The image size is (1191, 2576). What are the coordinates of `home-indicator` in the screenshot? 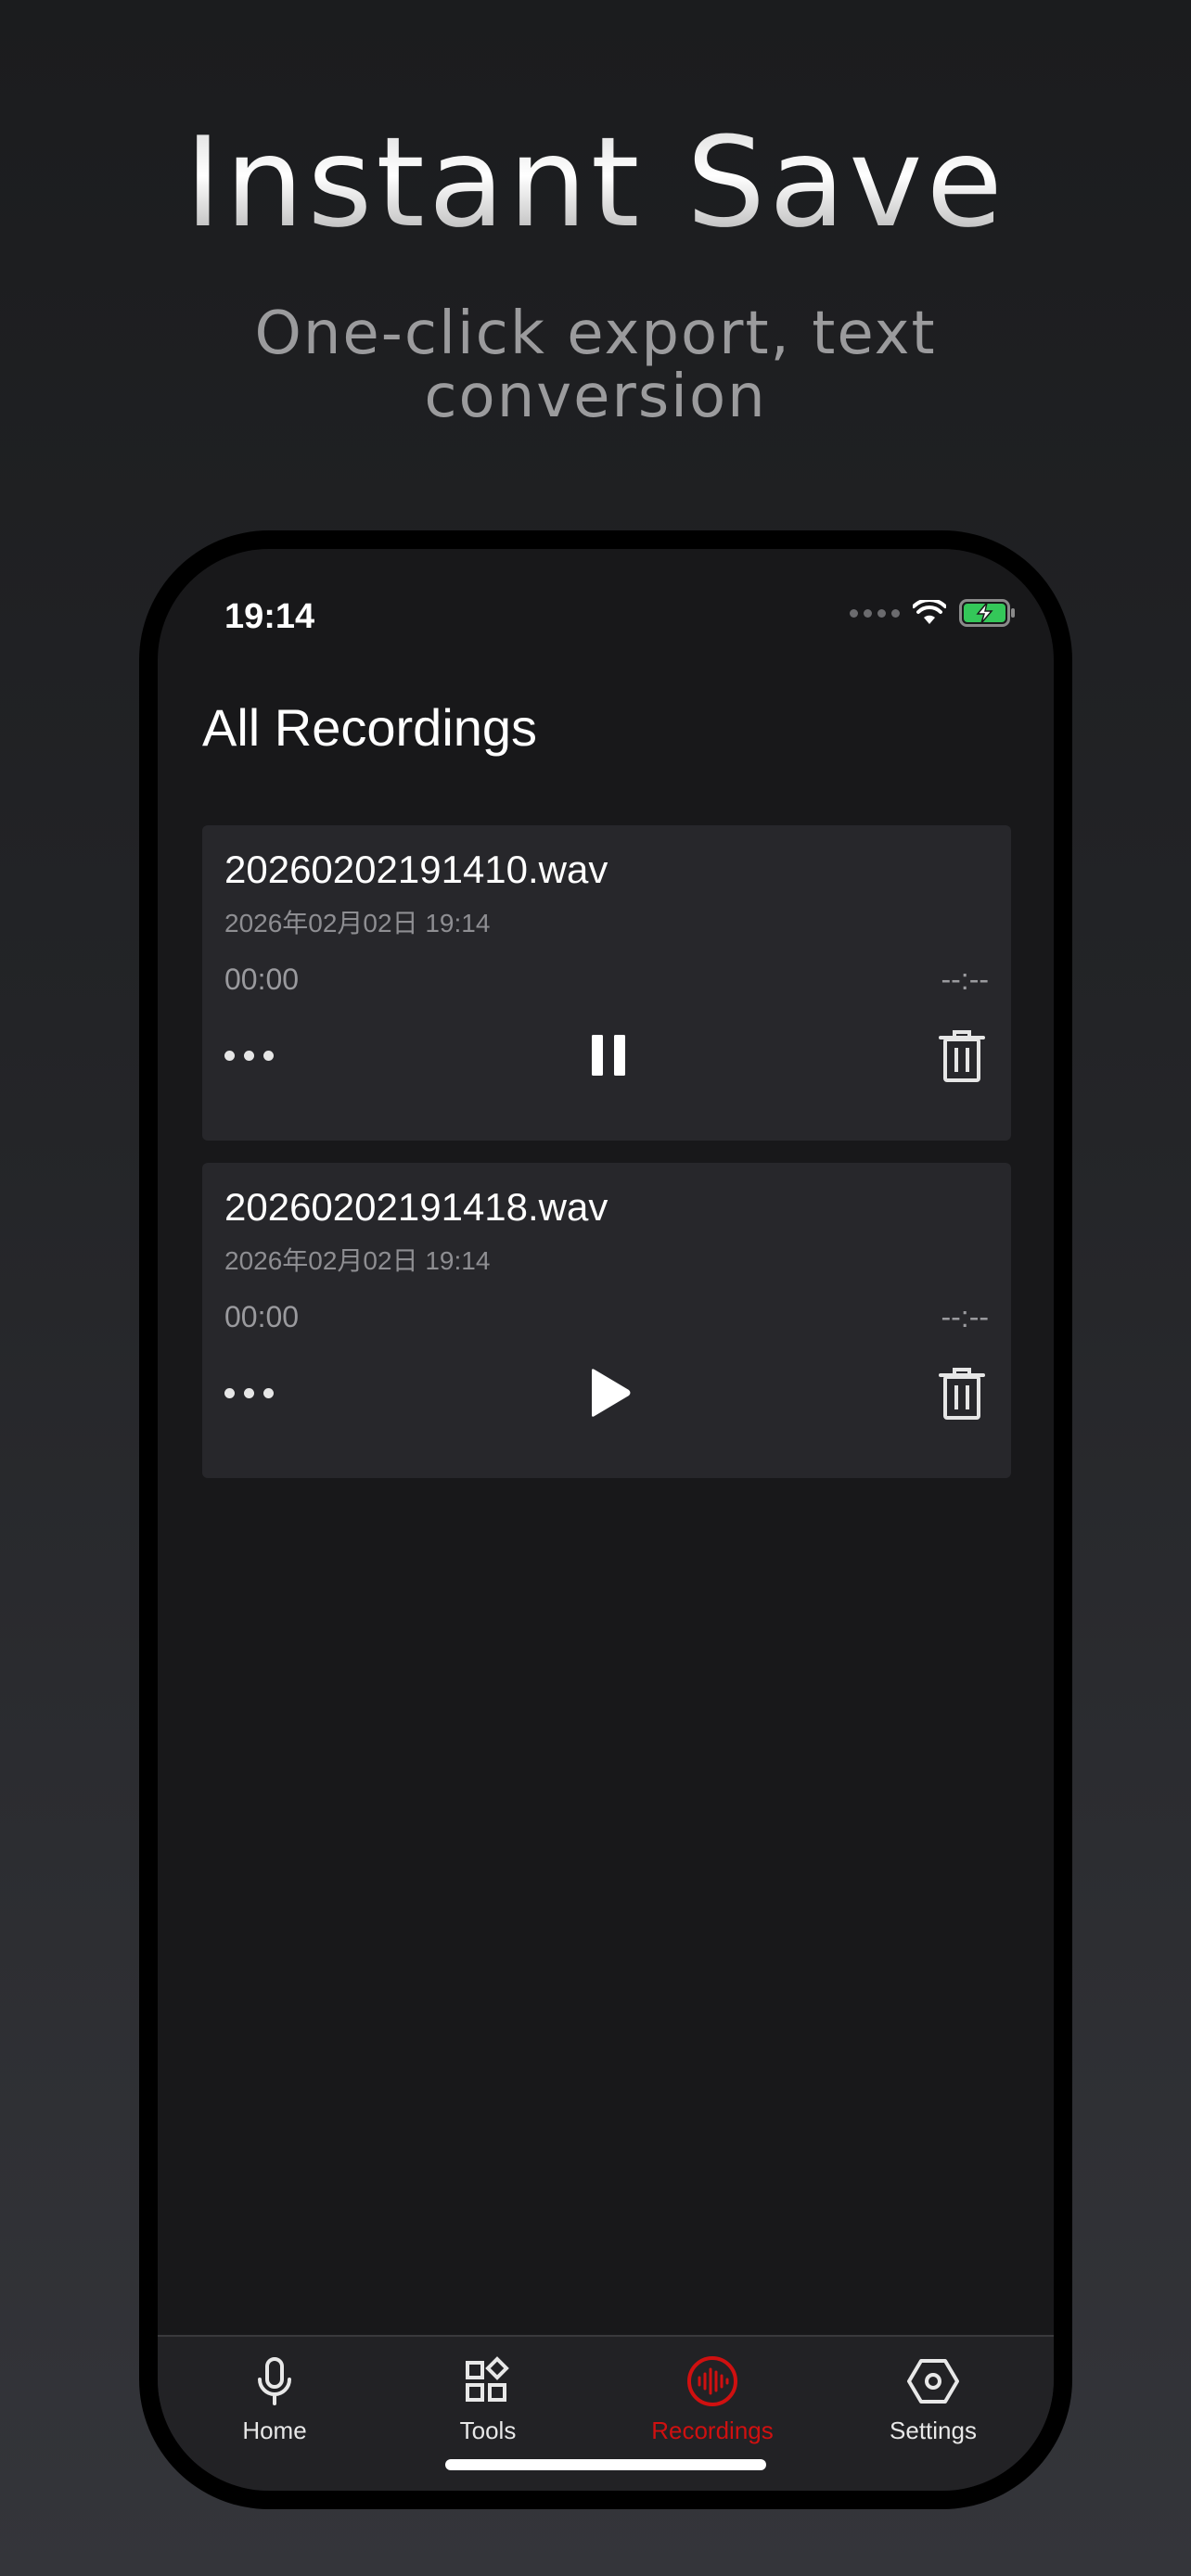 It's located at (605, 2464).